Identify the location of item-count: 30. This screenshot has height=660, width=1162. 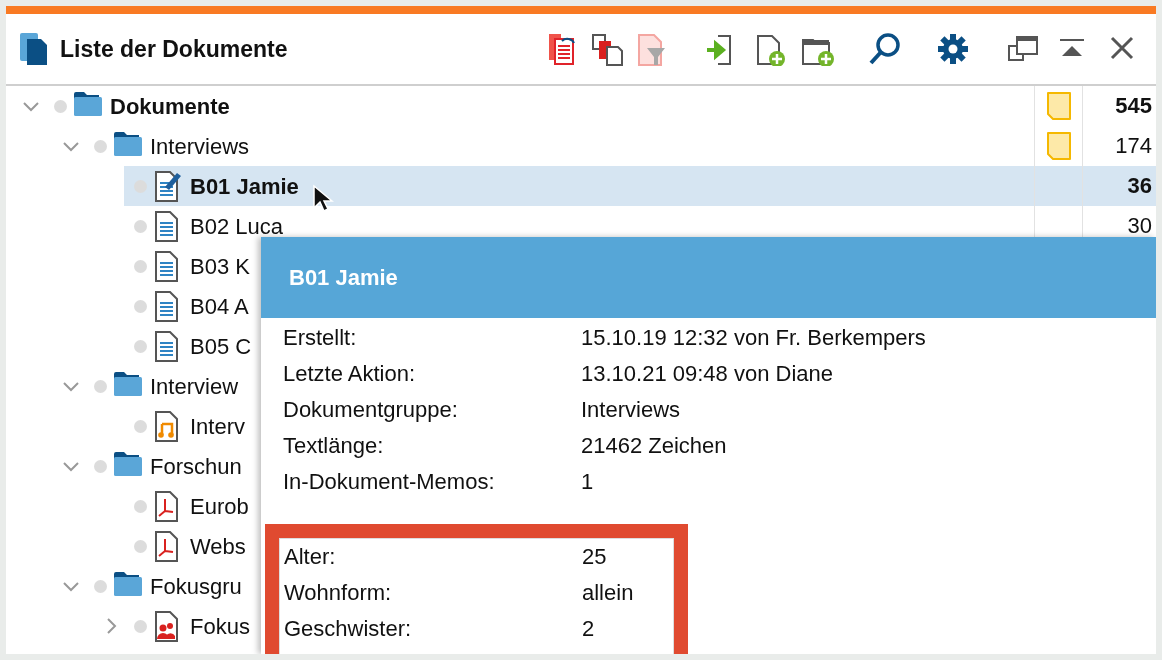
(1139, 225).